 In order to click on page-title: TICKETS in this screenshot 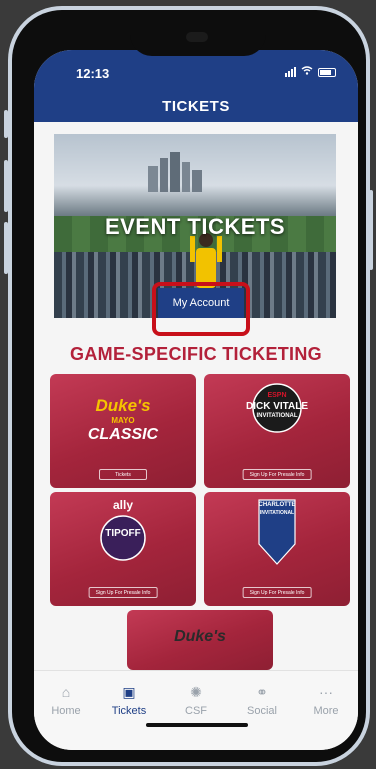, I will do `click(196, 106)`.